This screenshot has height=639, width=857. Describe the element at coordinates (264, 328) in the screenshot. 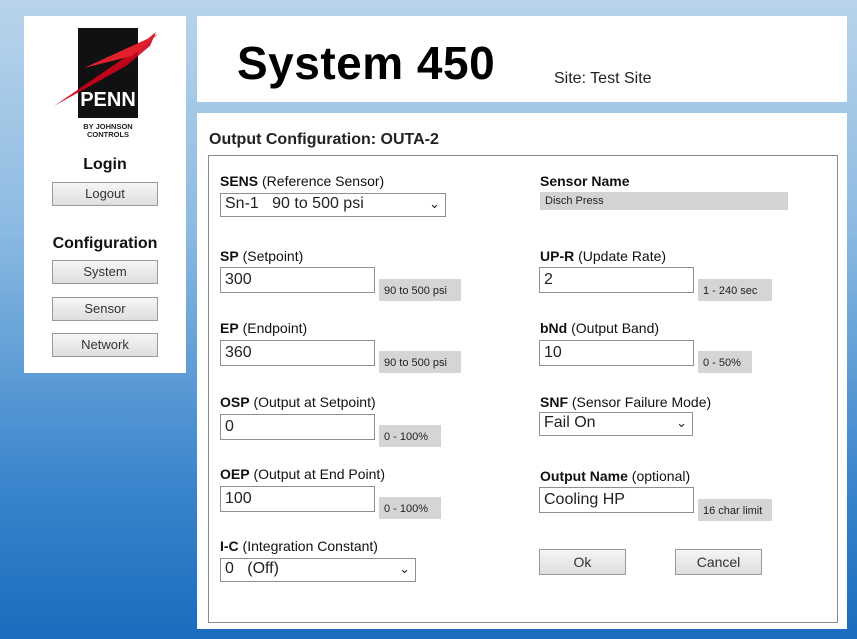

I see `ep-label: EP (Endpoint)` at that location.